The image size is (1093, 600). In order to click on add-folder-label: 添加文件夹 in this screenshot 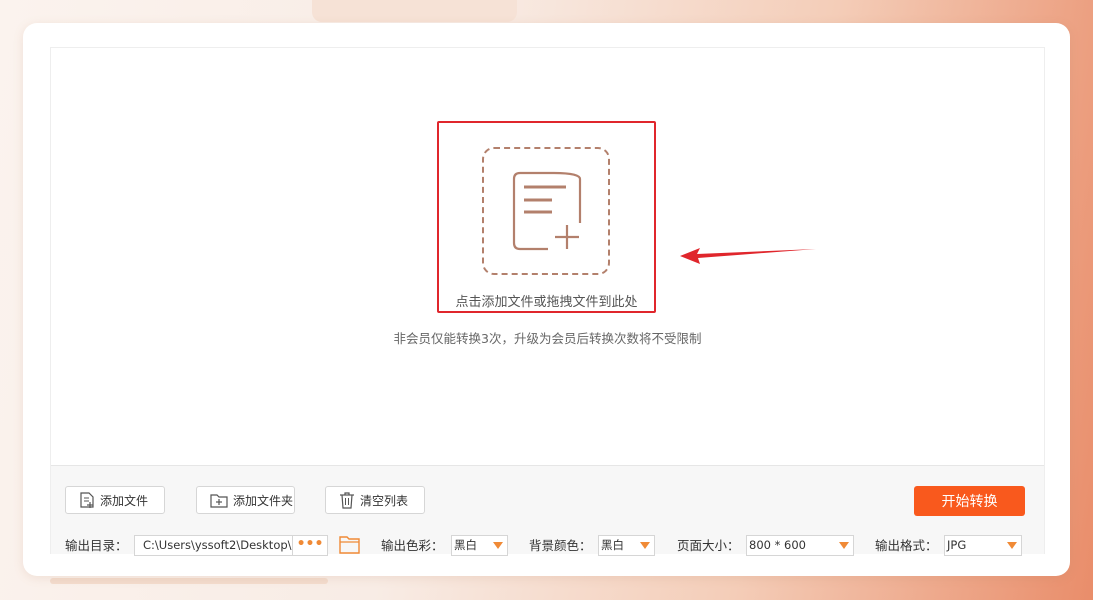, I will do `click(263, 500)`.